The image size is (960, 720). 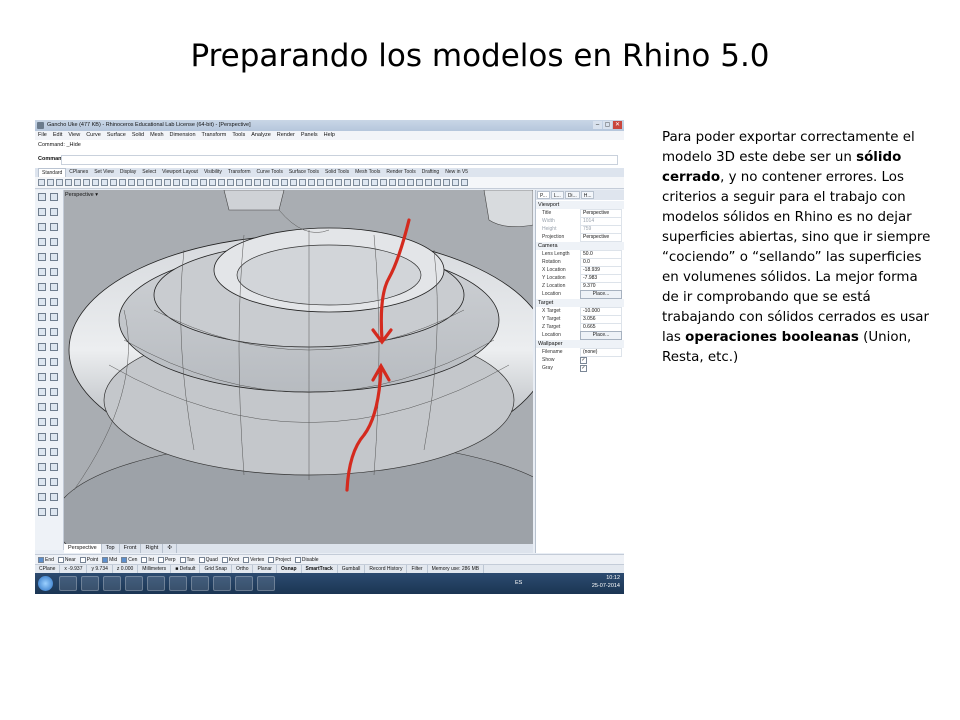 What do you see at coordinates (57, 135) in the screenshot?
I see `menu-item-edit: Edit` at bounding box center [57, 135].